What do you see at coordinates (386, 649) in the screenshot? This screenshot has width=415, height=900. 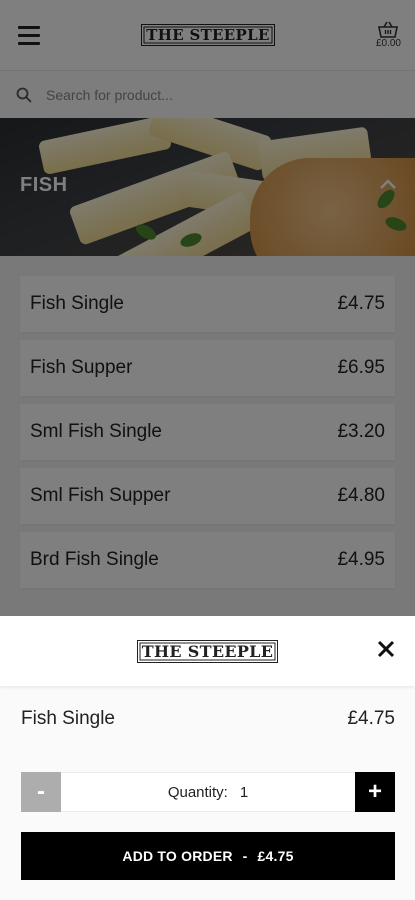 I see `close-icon` at bounding box center [386, 649].